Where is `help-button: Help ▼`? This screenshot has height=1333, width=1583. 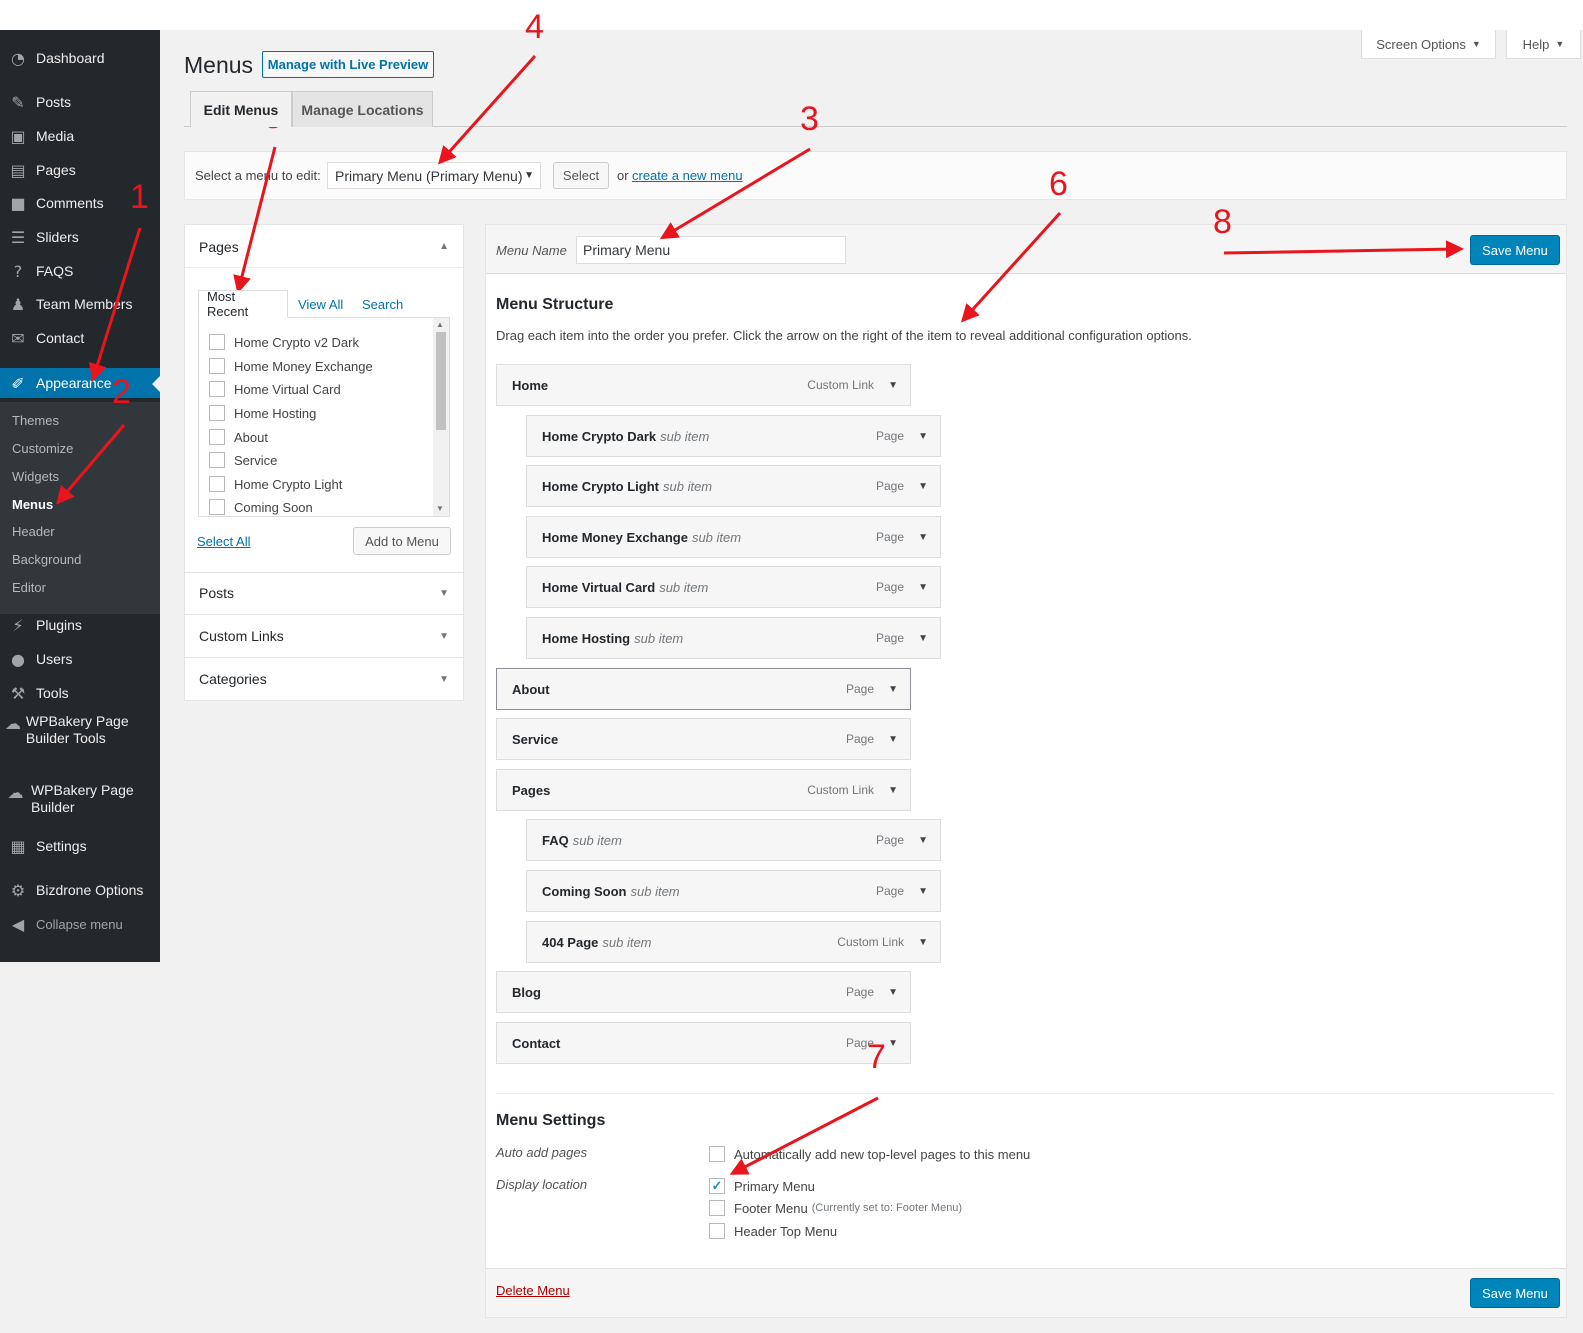 help-button: Help ▼ is located at coordinates (1543, 44).